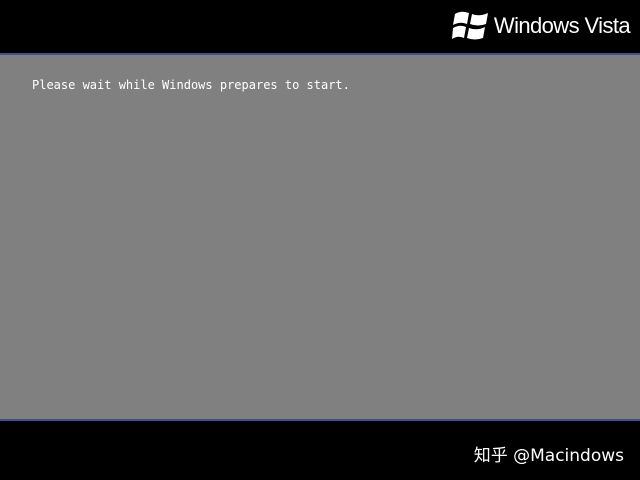  I want to click on brand-name: Windows Vista, so click(562, 25).